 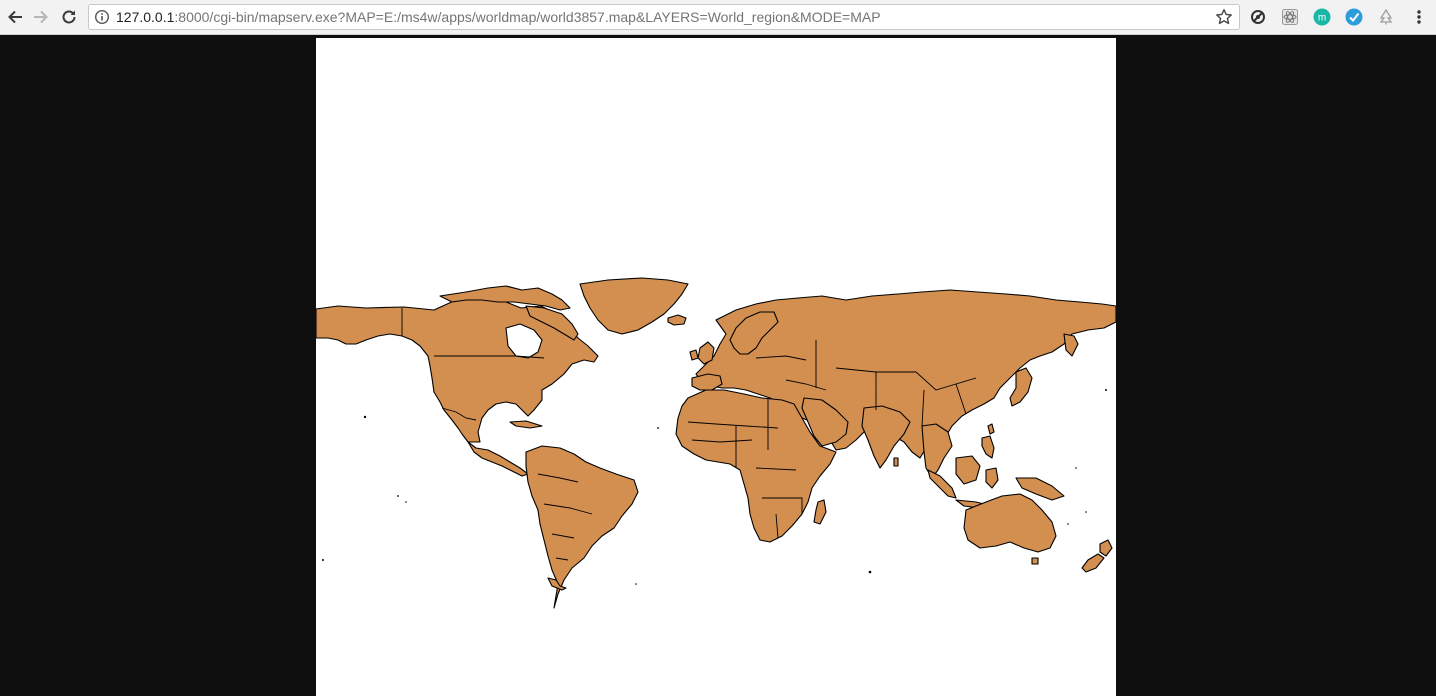 I want to click on borneo, so click(x=968, y=470).